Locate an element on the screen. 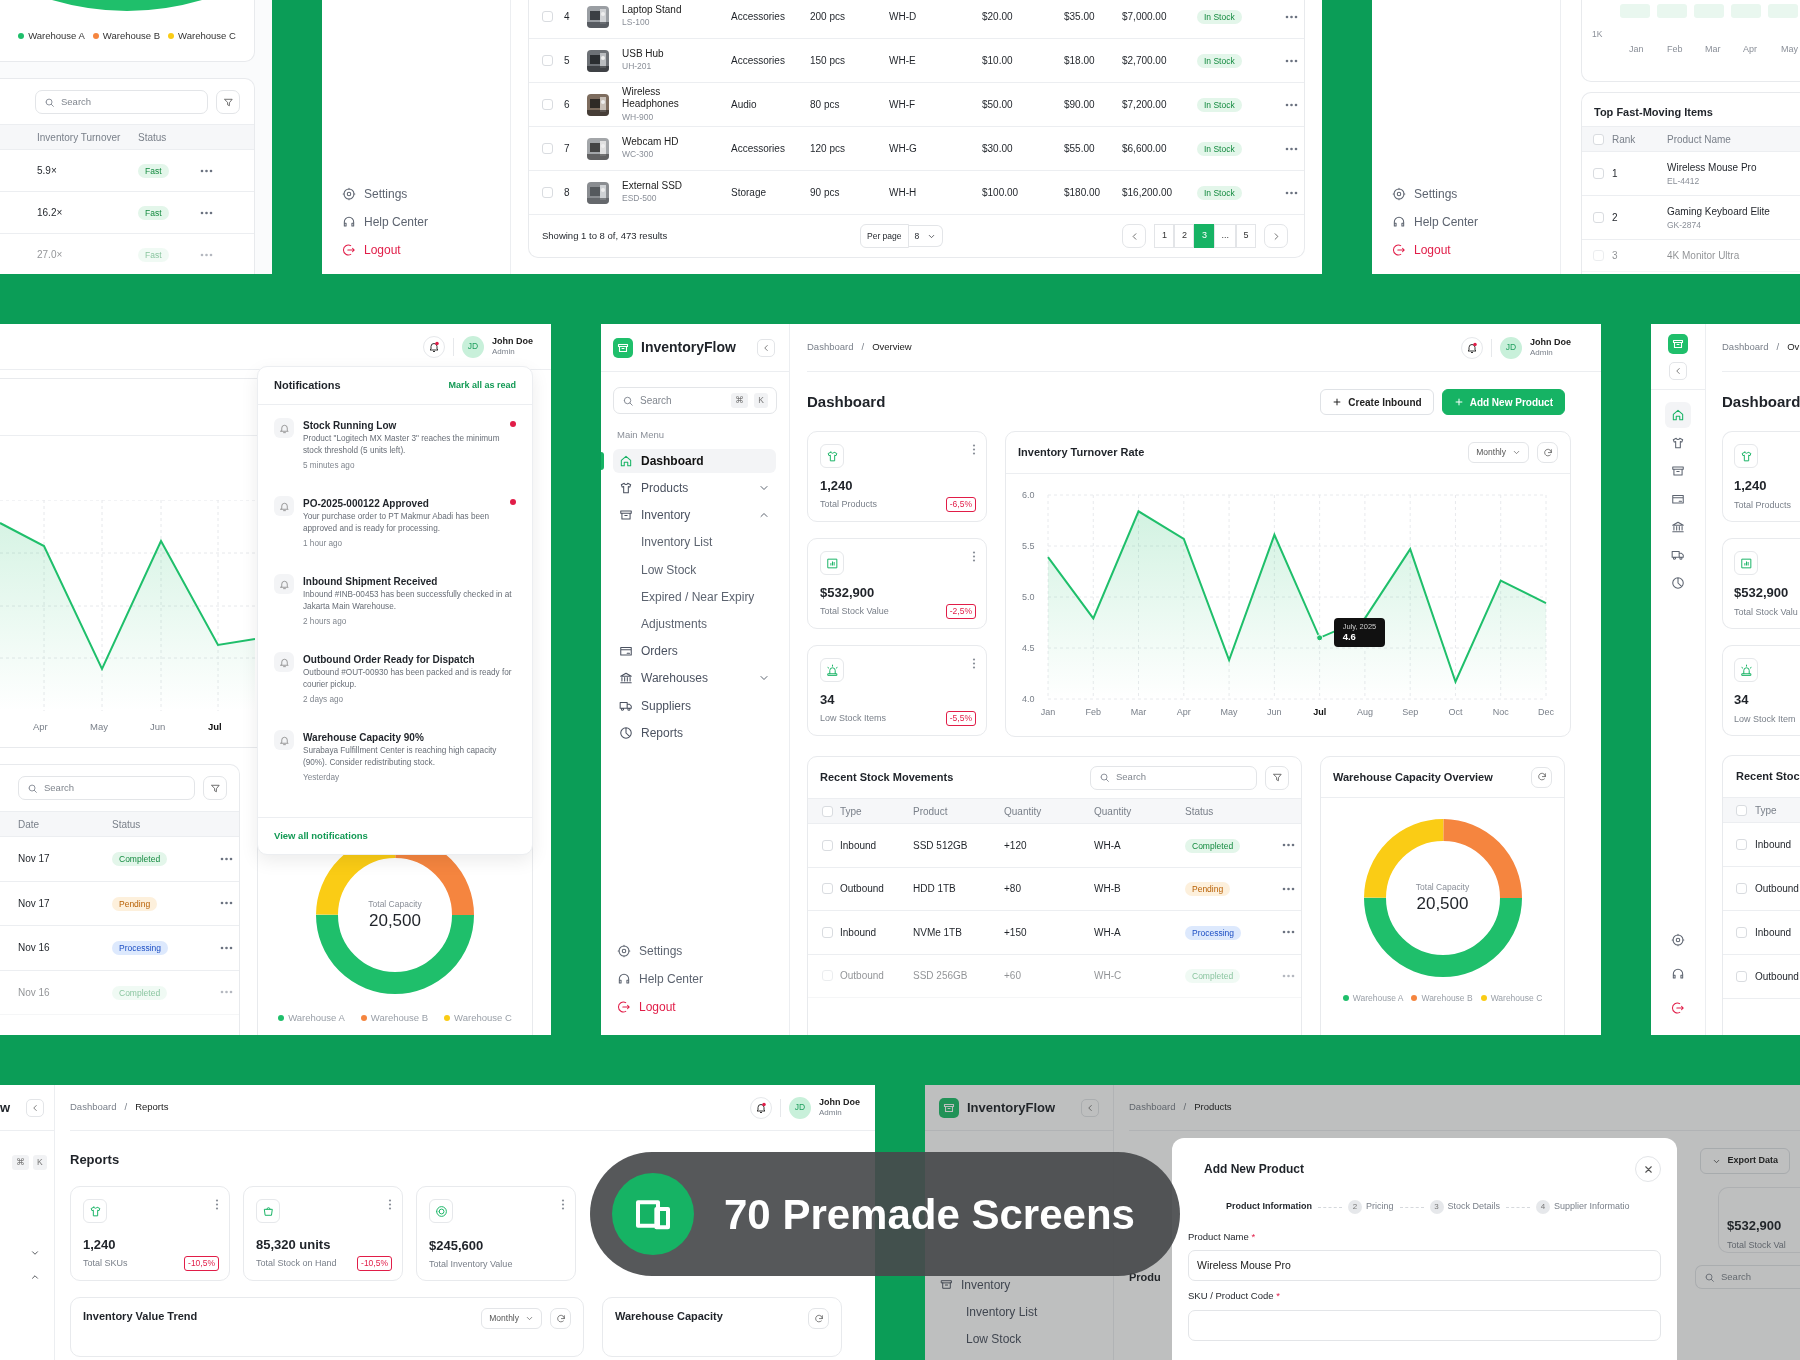  nav-item: Reports is located at coordinates (694, 732).